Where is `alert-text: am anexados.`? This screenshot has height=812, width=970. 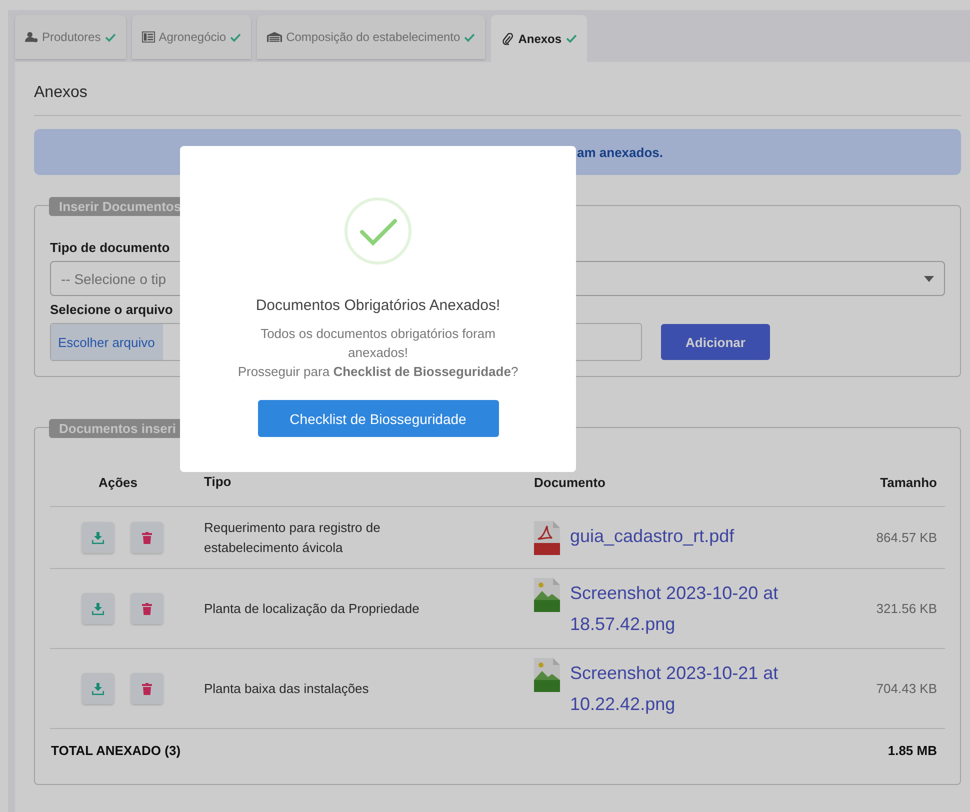
alert-text: am anexados. is located at coordinates (620, 152).